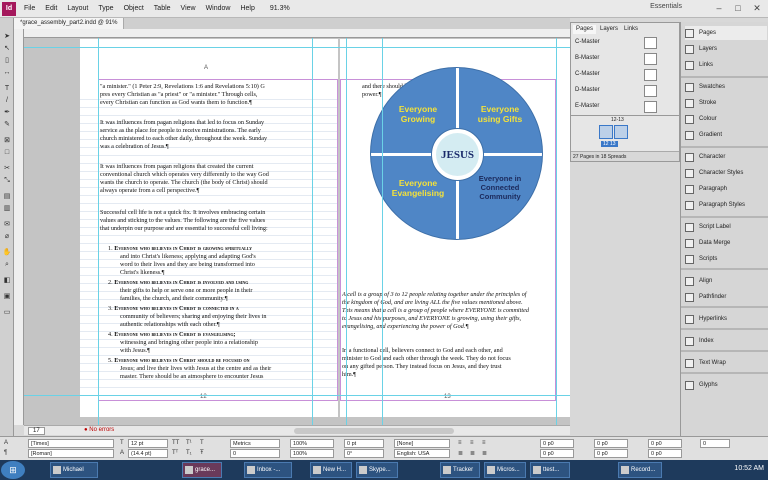 The image size is (768, 480). What do you see at coordinates (625, 91) in the screenshot?
I see `master-row: D-Master` at bounding box center [625, 91].